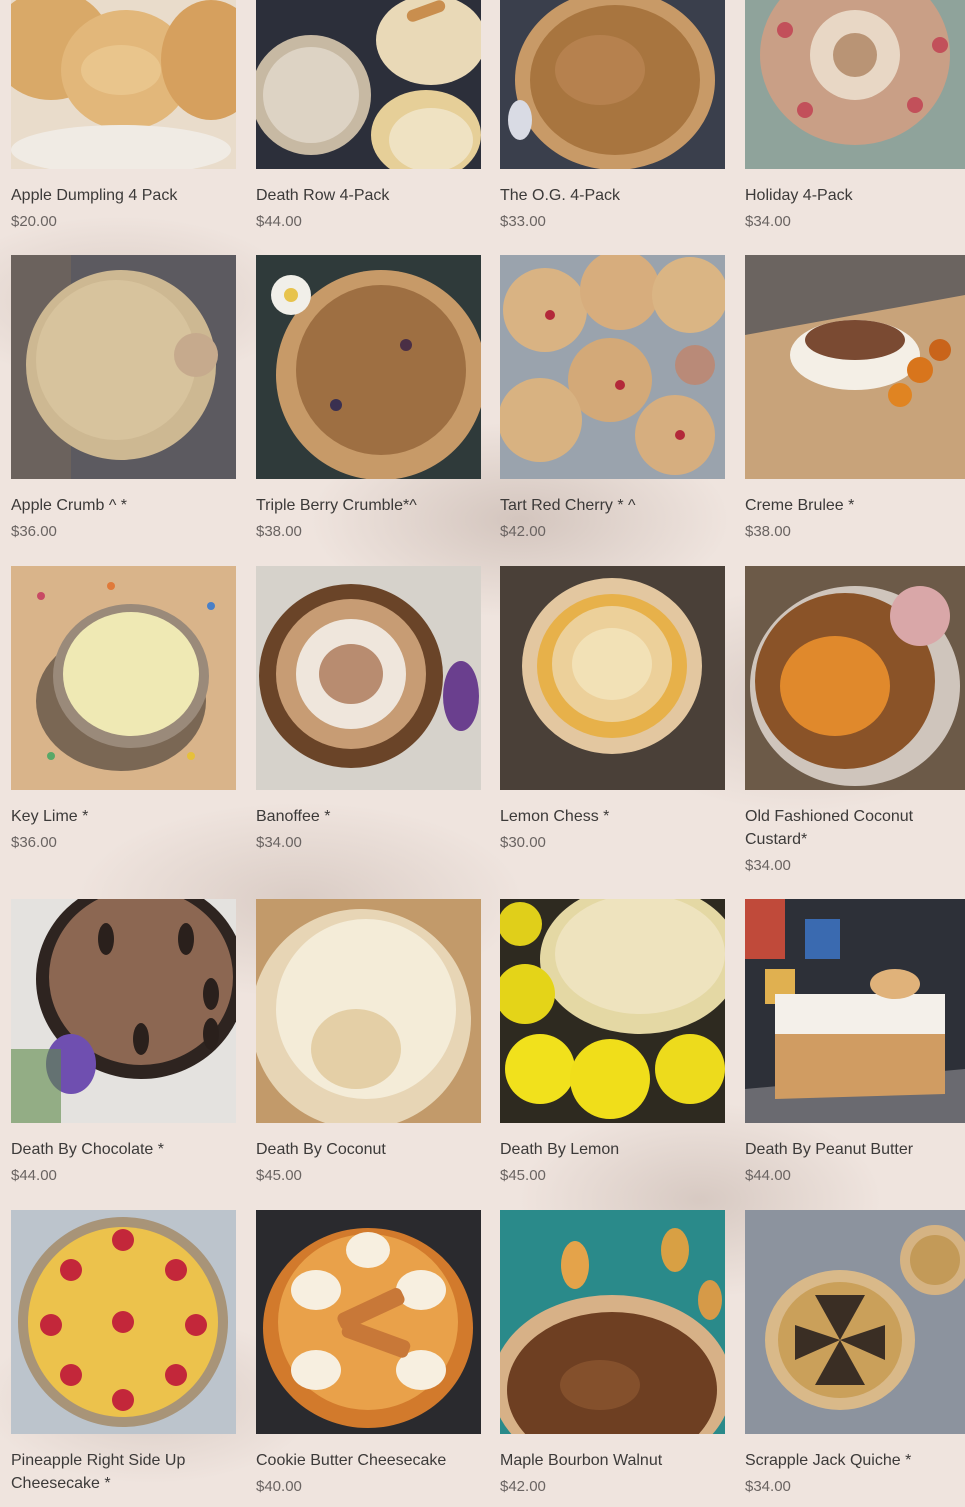  What do you see at coordinates (523, 221) in the screenshot?
I see `product-price: $33.00` at bounding box center [523, 221].